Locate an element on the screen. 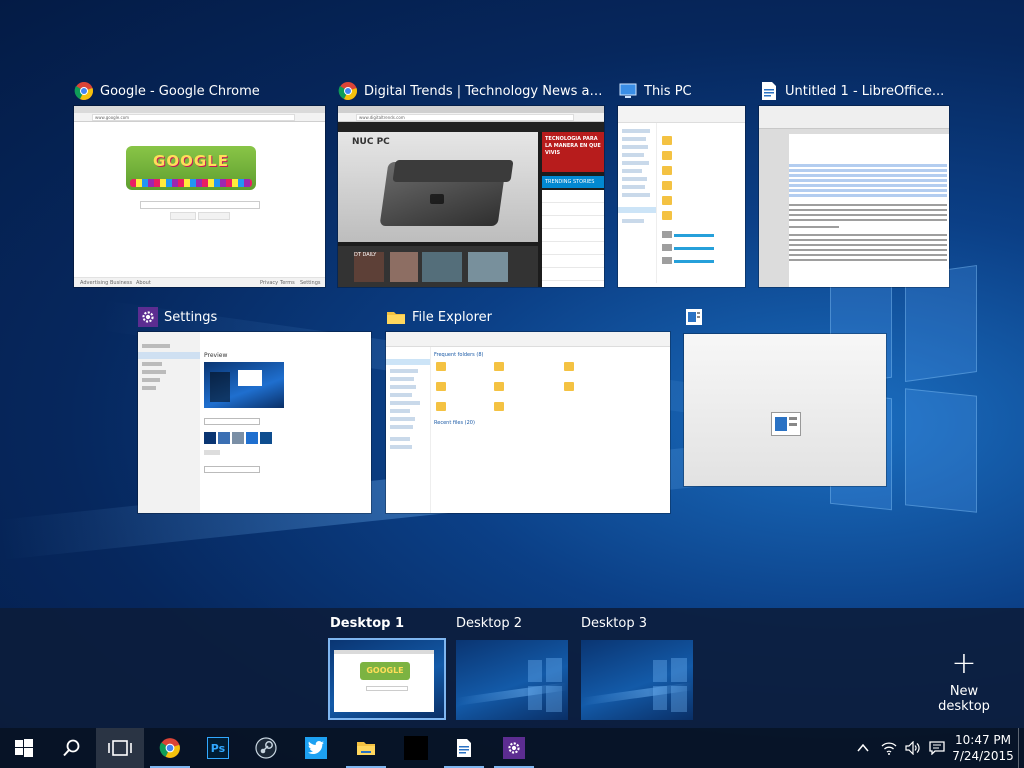 The image size is (1024, 768). search-box is located at coordinates (200, 205).